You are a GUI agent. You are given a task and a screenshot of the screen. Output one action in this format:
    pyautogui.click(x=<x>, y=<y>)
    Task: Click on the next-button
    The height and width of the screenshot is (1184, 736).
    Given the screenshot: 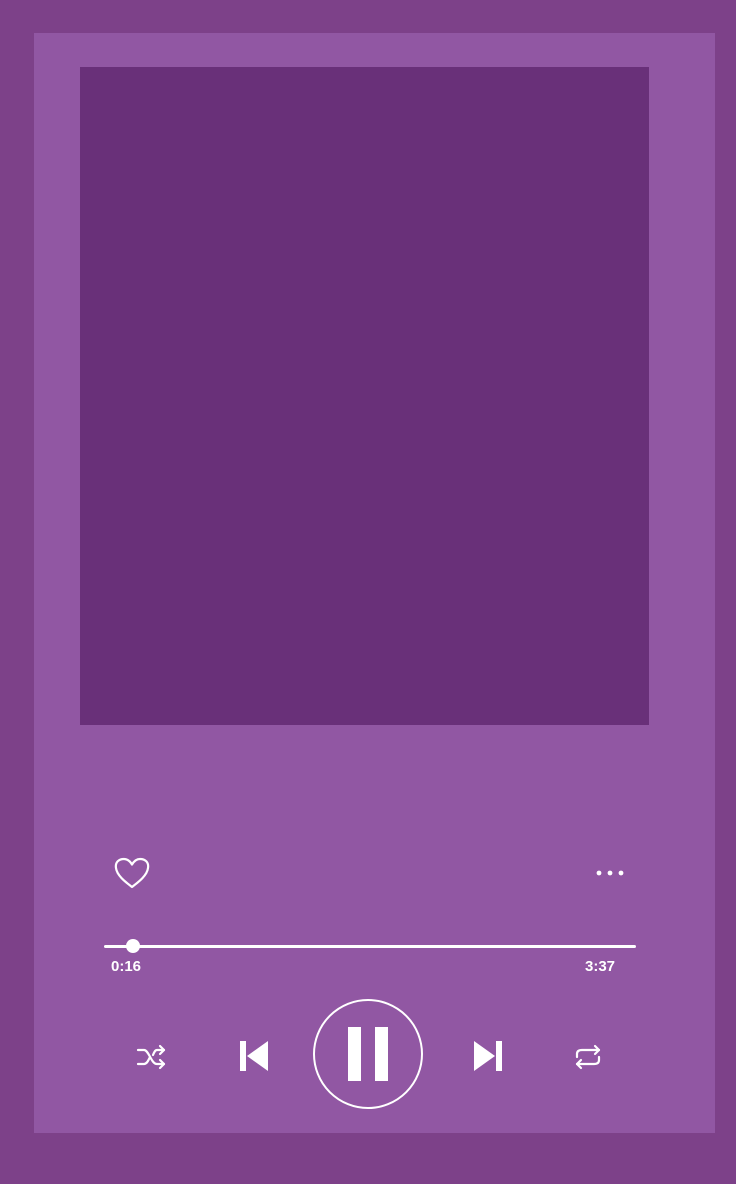 What is the action you would take?
    pyautogui.click(x=488, y=1056)
    